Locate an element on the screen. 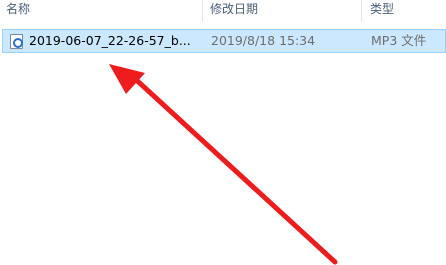 The image size is (446, 265). column-header-type: 类型 is located at coordinates (408, 11).